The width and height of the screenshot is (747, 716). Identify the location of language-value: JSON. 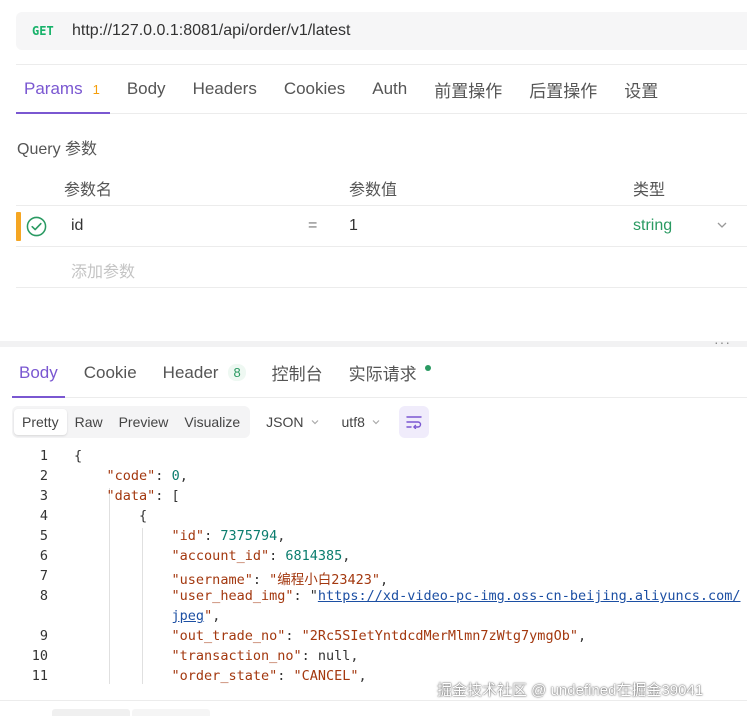
(285, 422).